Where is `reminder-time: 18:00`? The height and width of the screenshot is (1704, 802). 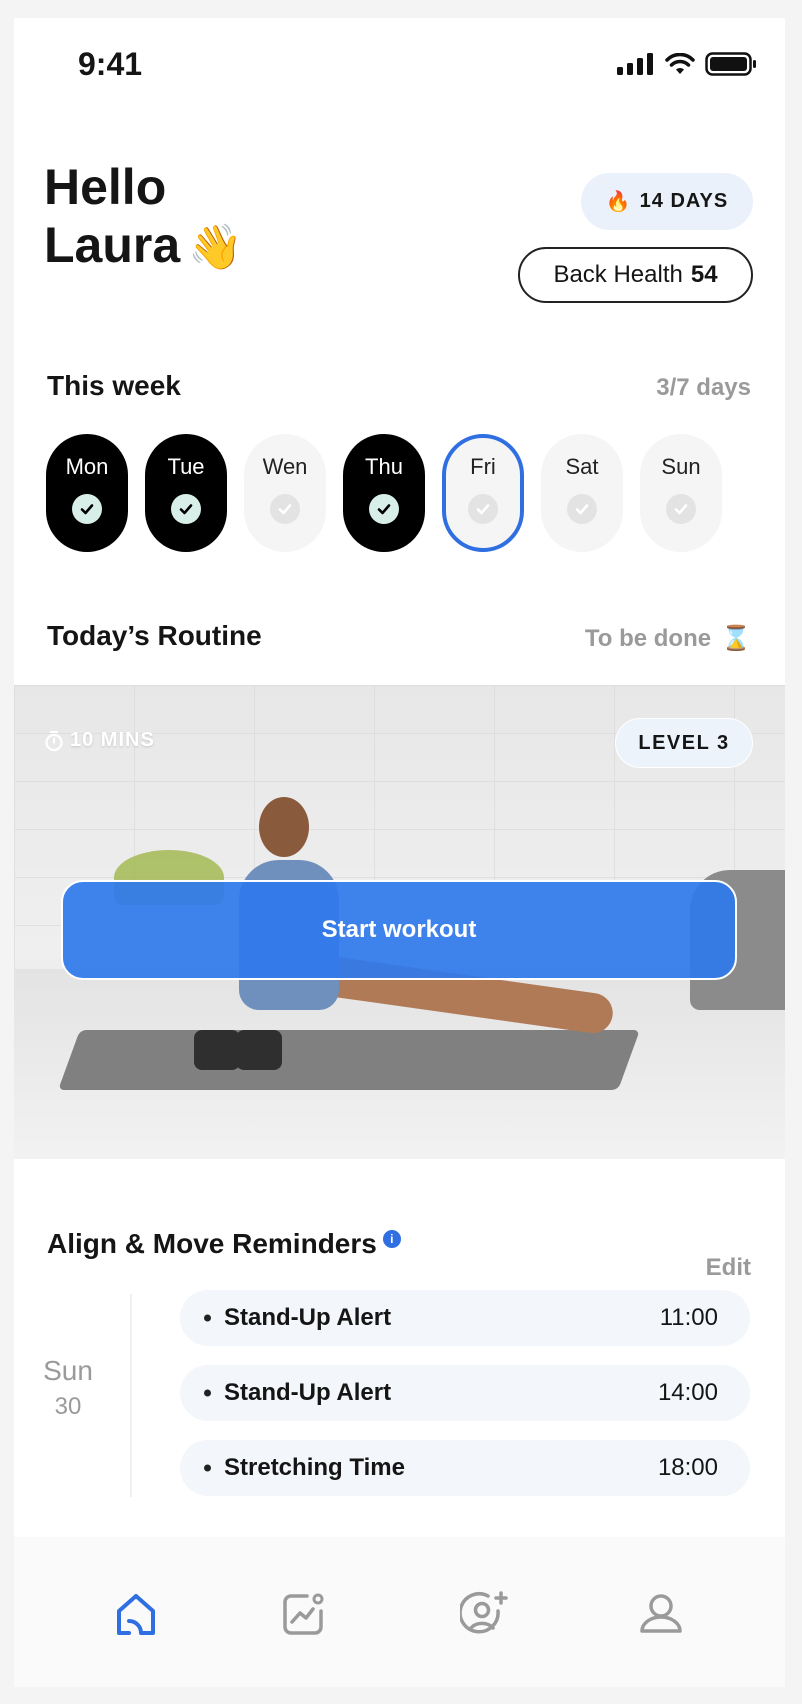 reminder-time: 18:00 is located at coordinates (687, 1467).